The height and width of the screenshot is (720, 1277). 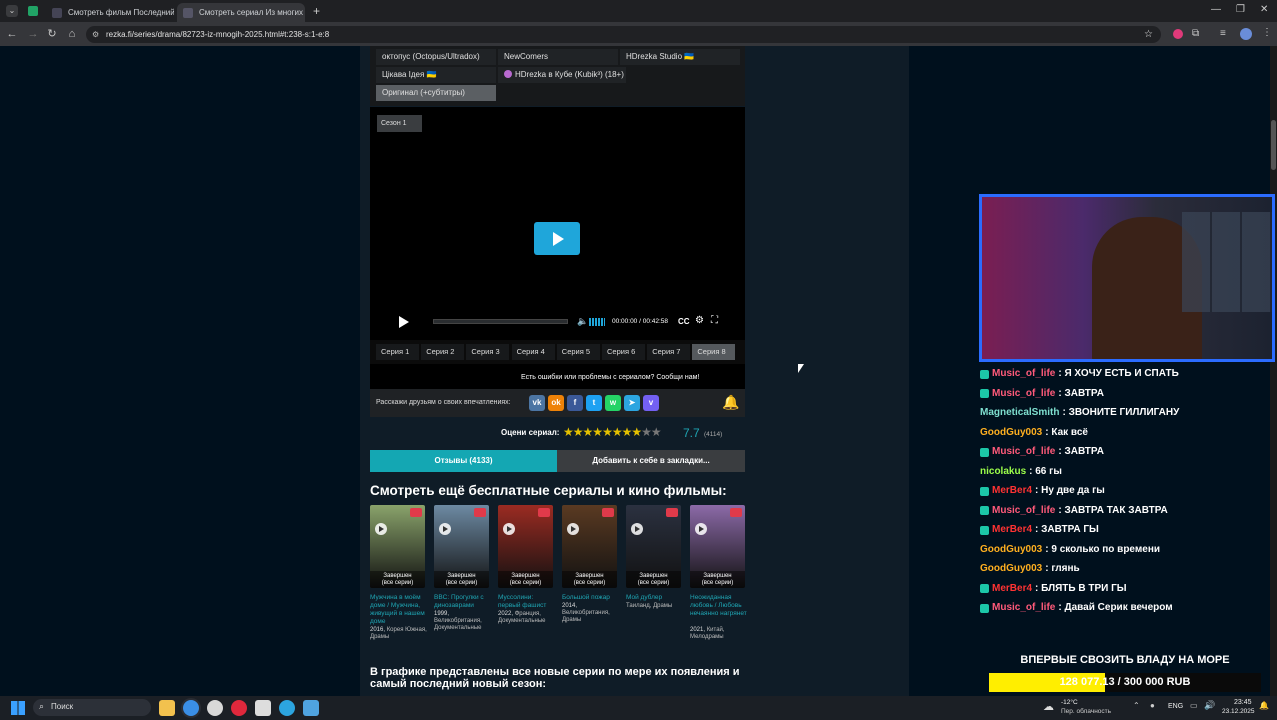 I want to click on tab-search-icon: ⌄, so click(x=12, y=11).